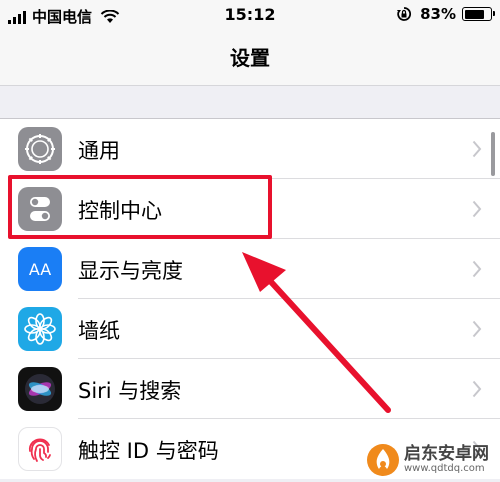  What do you see at coordinates (40, 449) in the screenshot?
I see `fingerprint-icon` at bounding box center [40, 449].